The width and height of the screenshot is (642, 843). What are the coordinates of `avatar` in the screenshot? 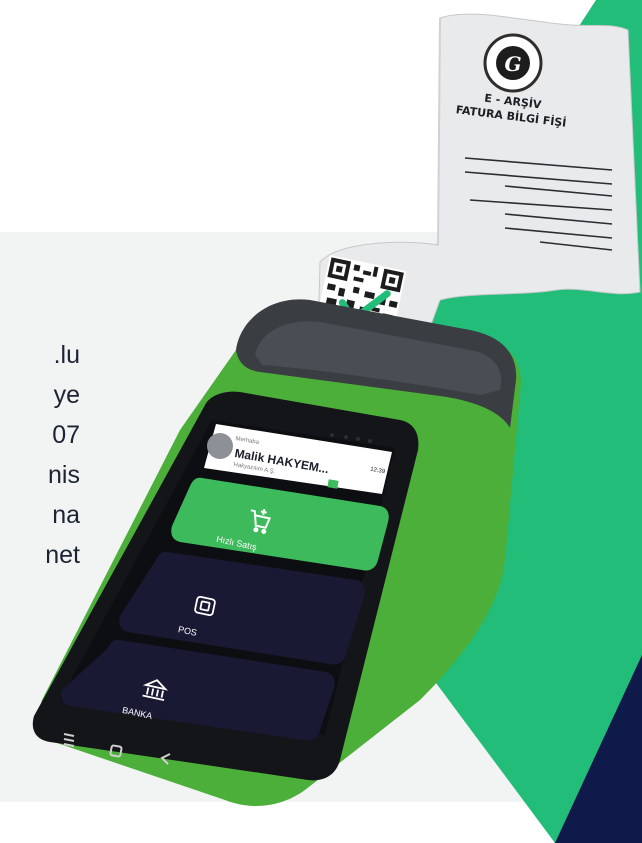 It's located at (220, 446).